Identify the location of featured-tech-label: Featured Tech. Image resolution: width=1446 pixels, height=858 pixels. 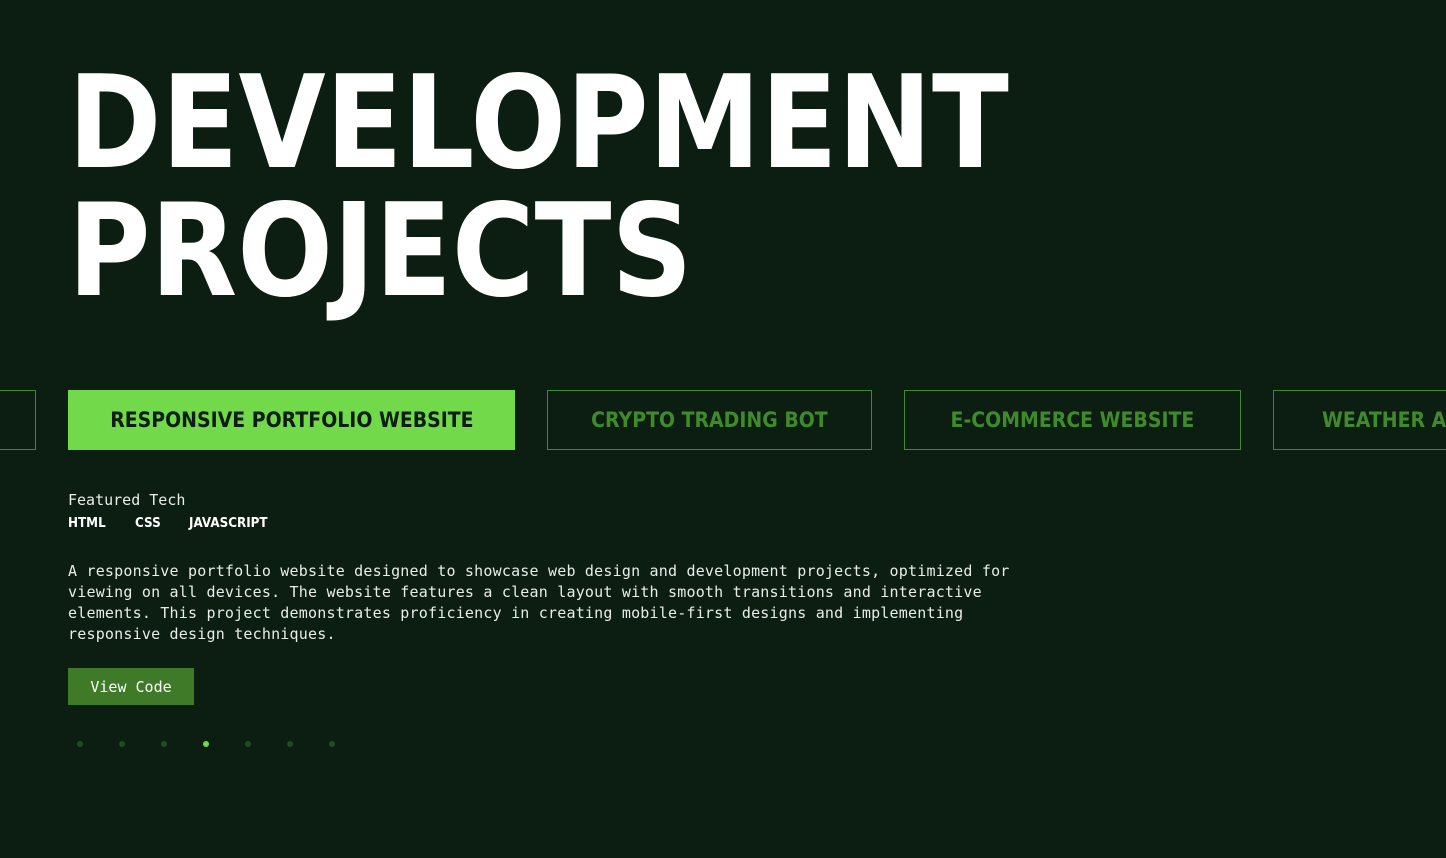
(127, 500).